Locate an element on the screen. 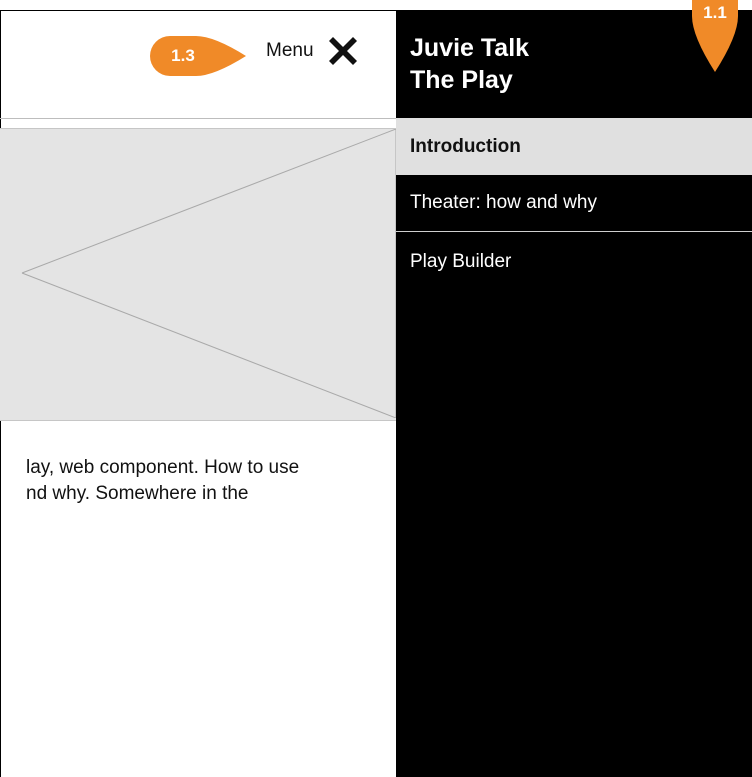  annotation-label: 1.1 is located at coordinates (715, 12).